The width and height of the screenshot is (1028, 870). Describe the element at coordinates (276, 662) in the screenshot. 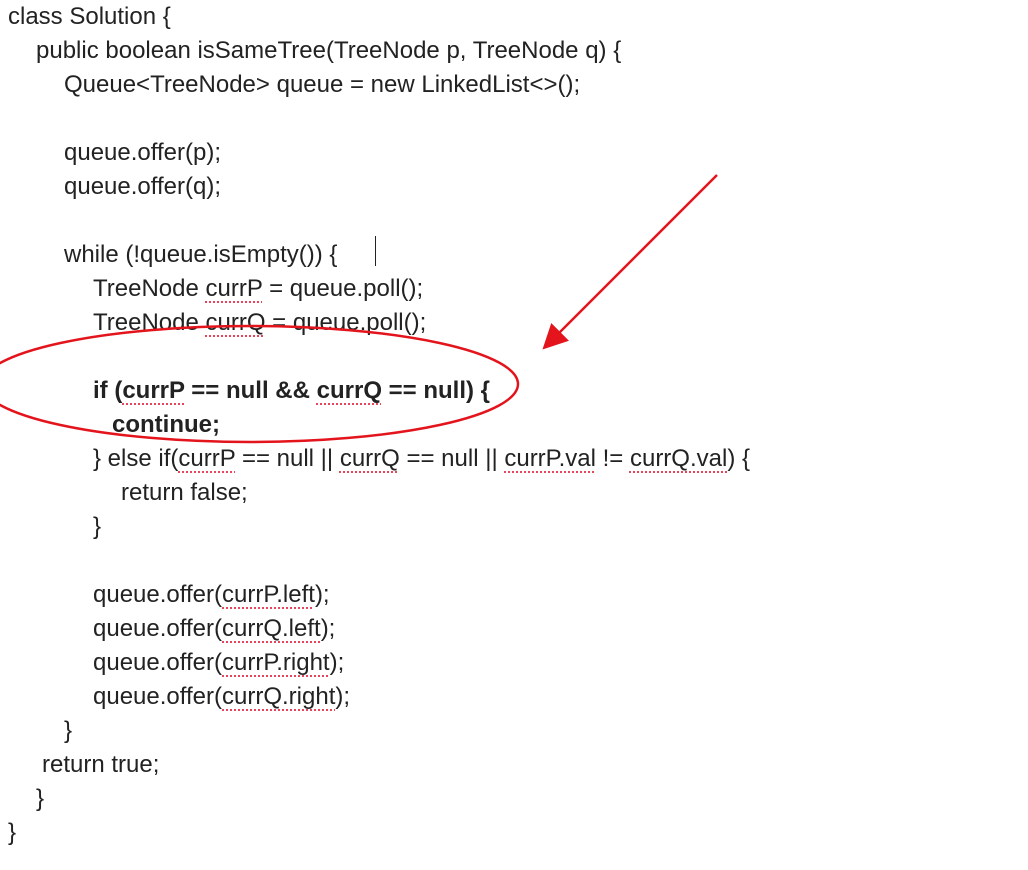

I see `spellcheck-flagged-token: currP.right` at that location.